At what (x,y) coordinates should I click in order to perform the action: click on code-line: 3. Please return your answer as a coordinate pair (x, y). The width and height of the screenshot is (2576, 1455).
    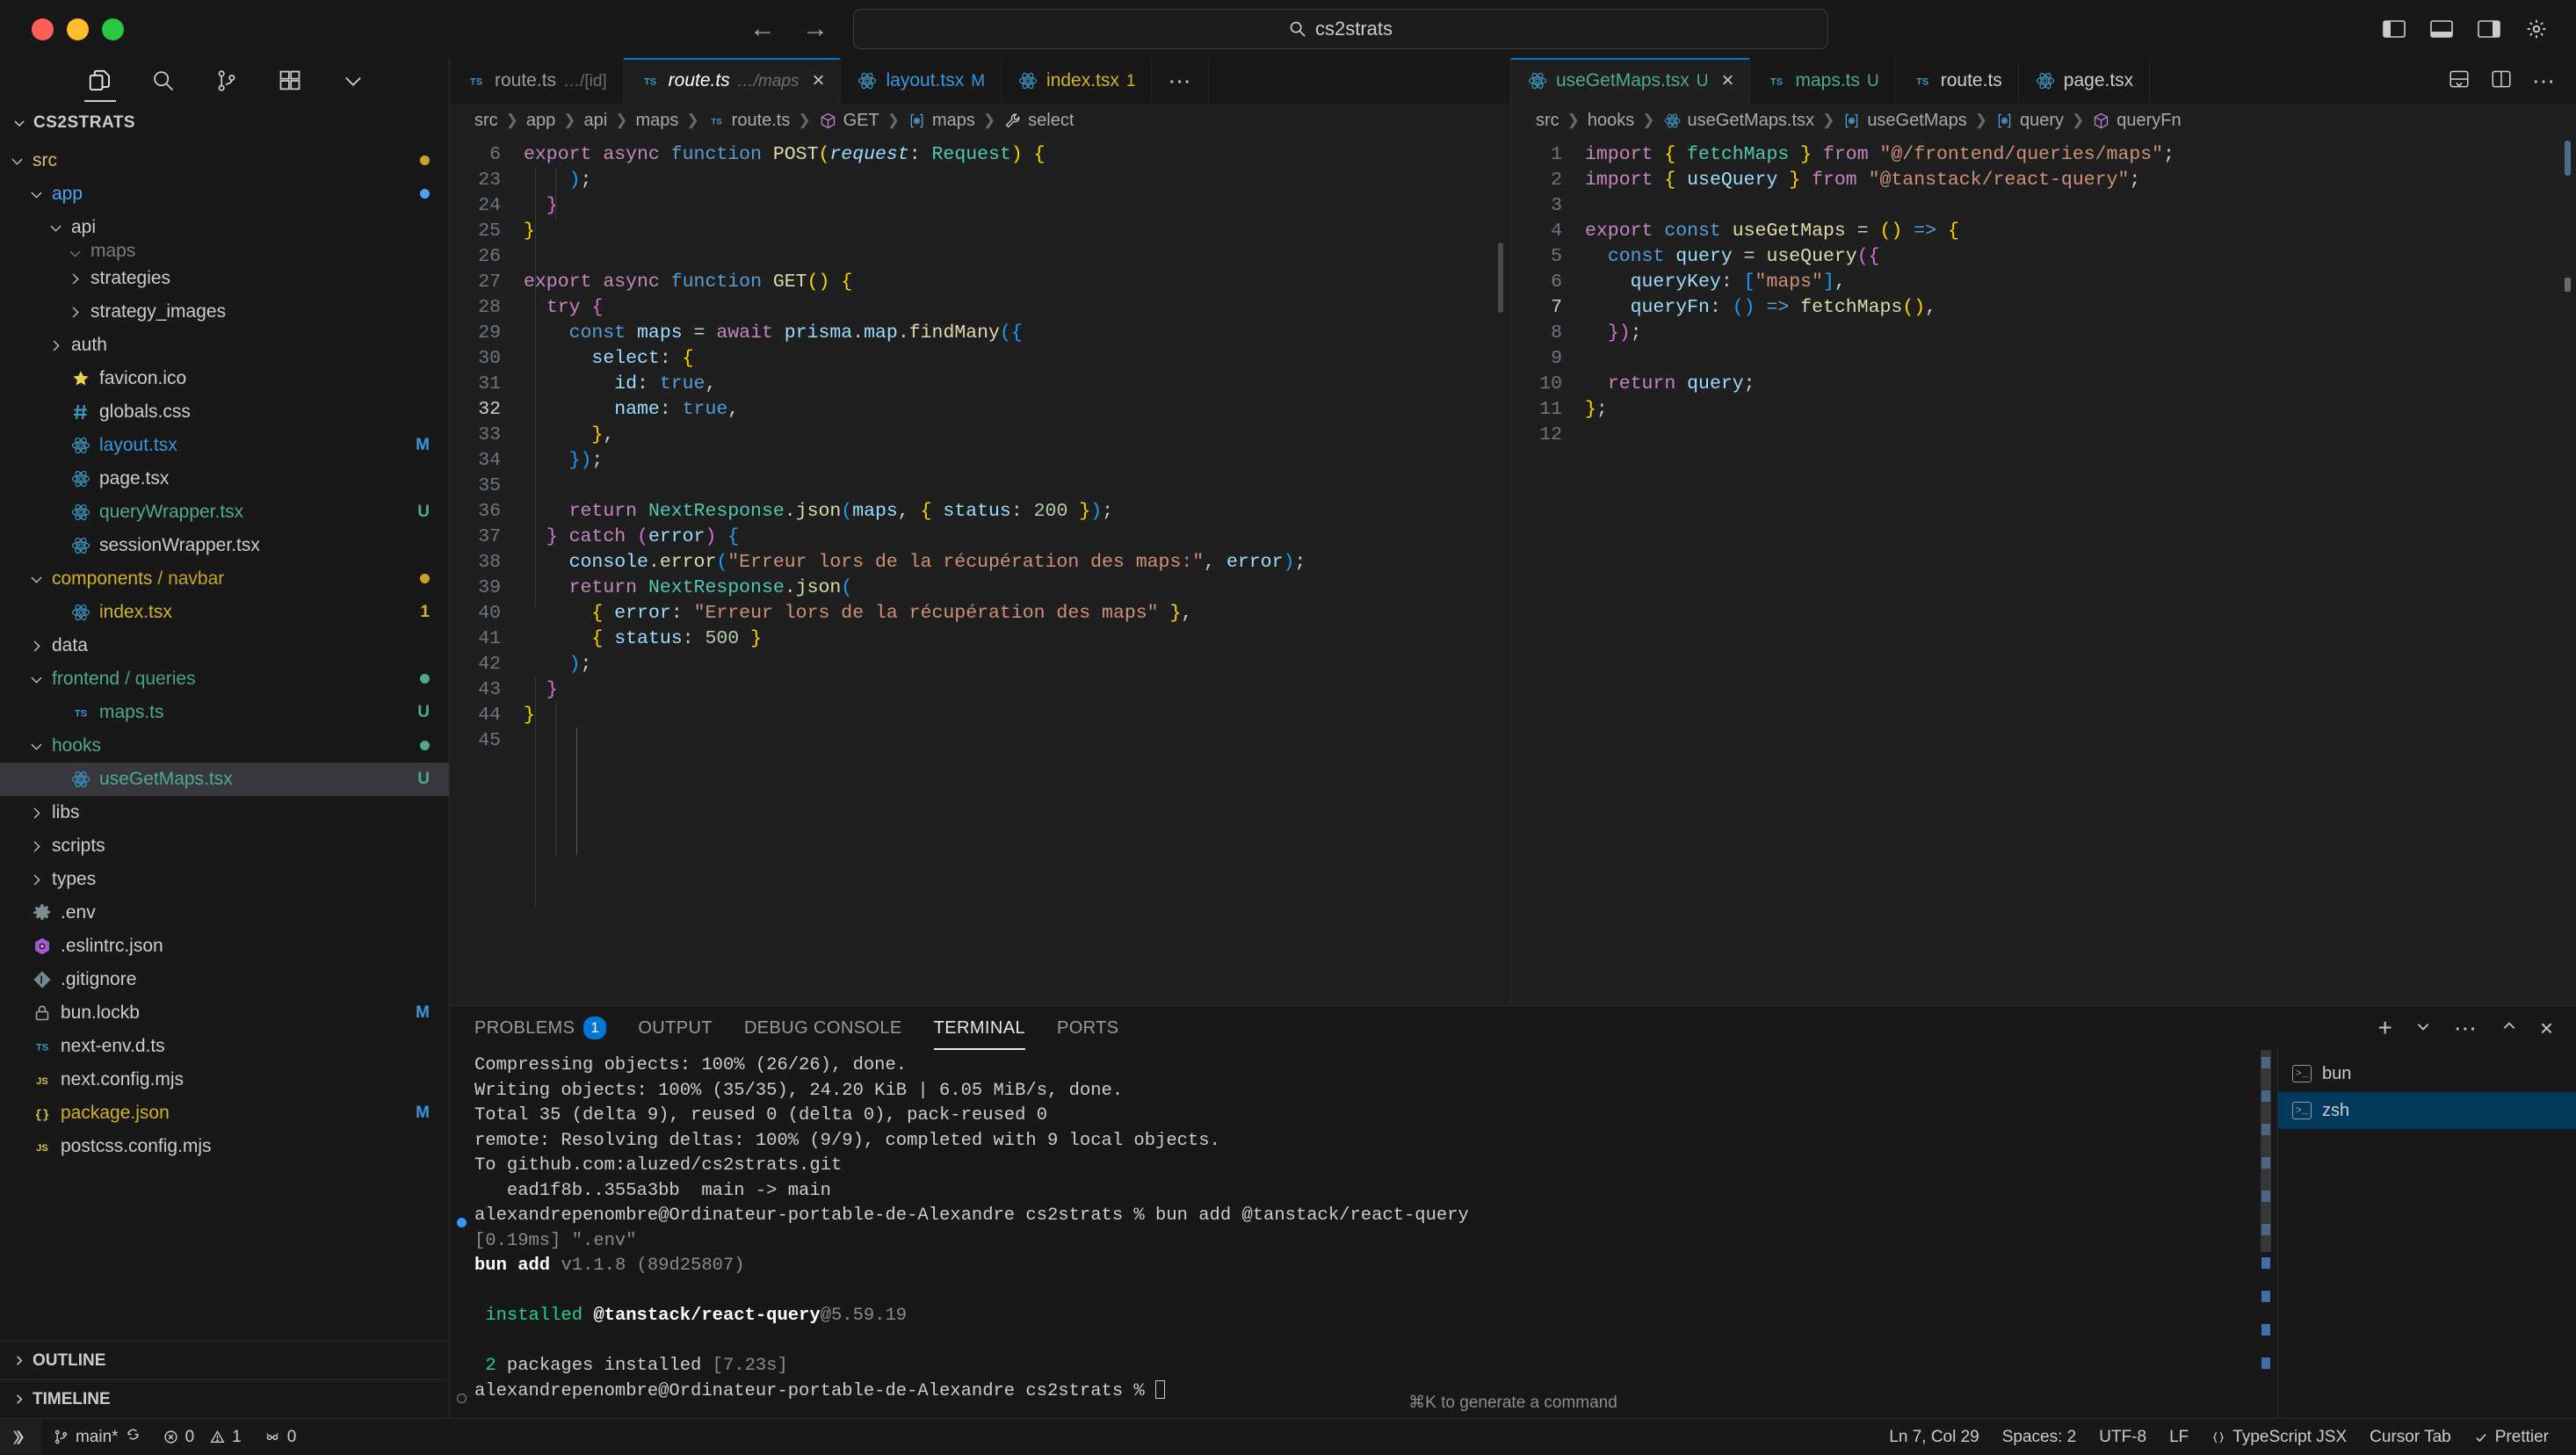
    Looking at the image, I should click on (2043, 206).